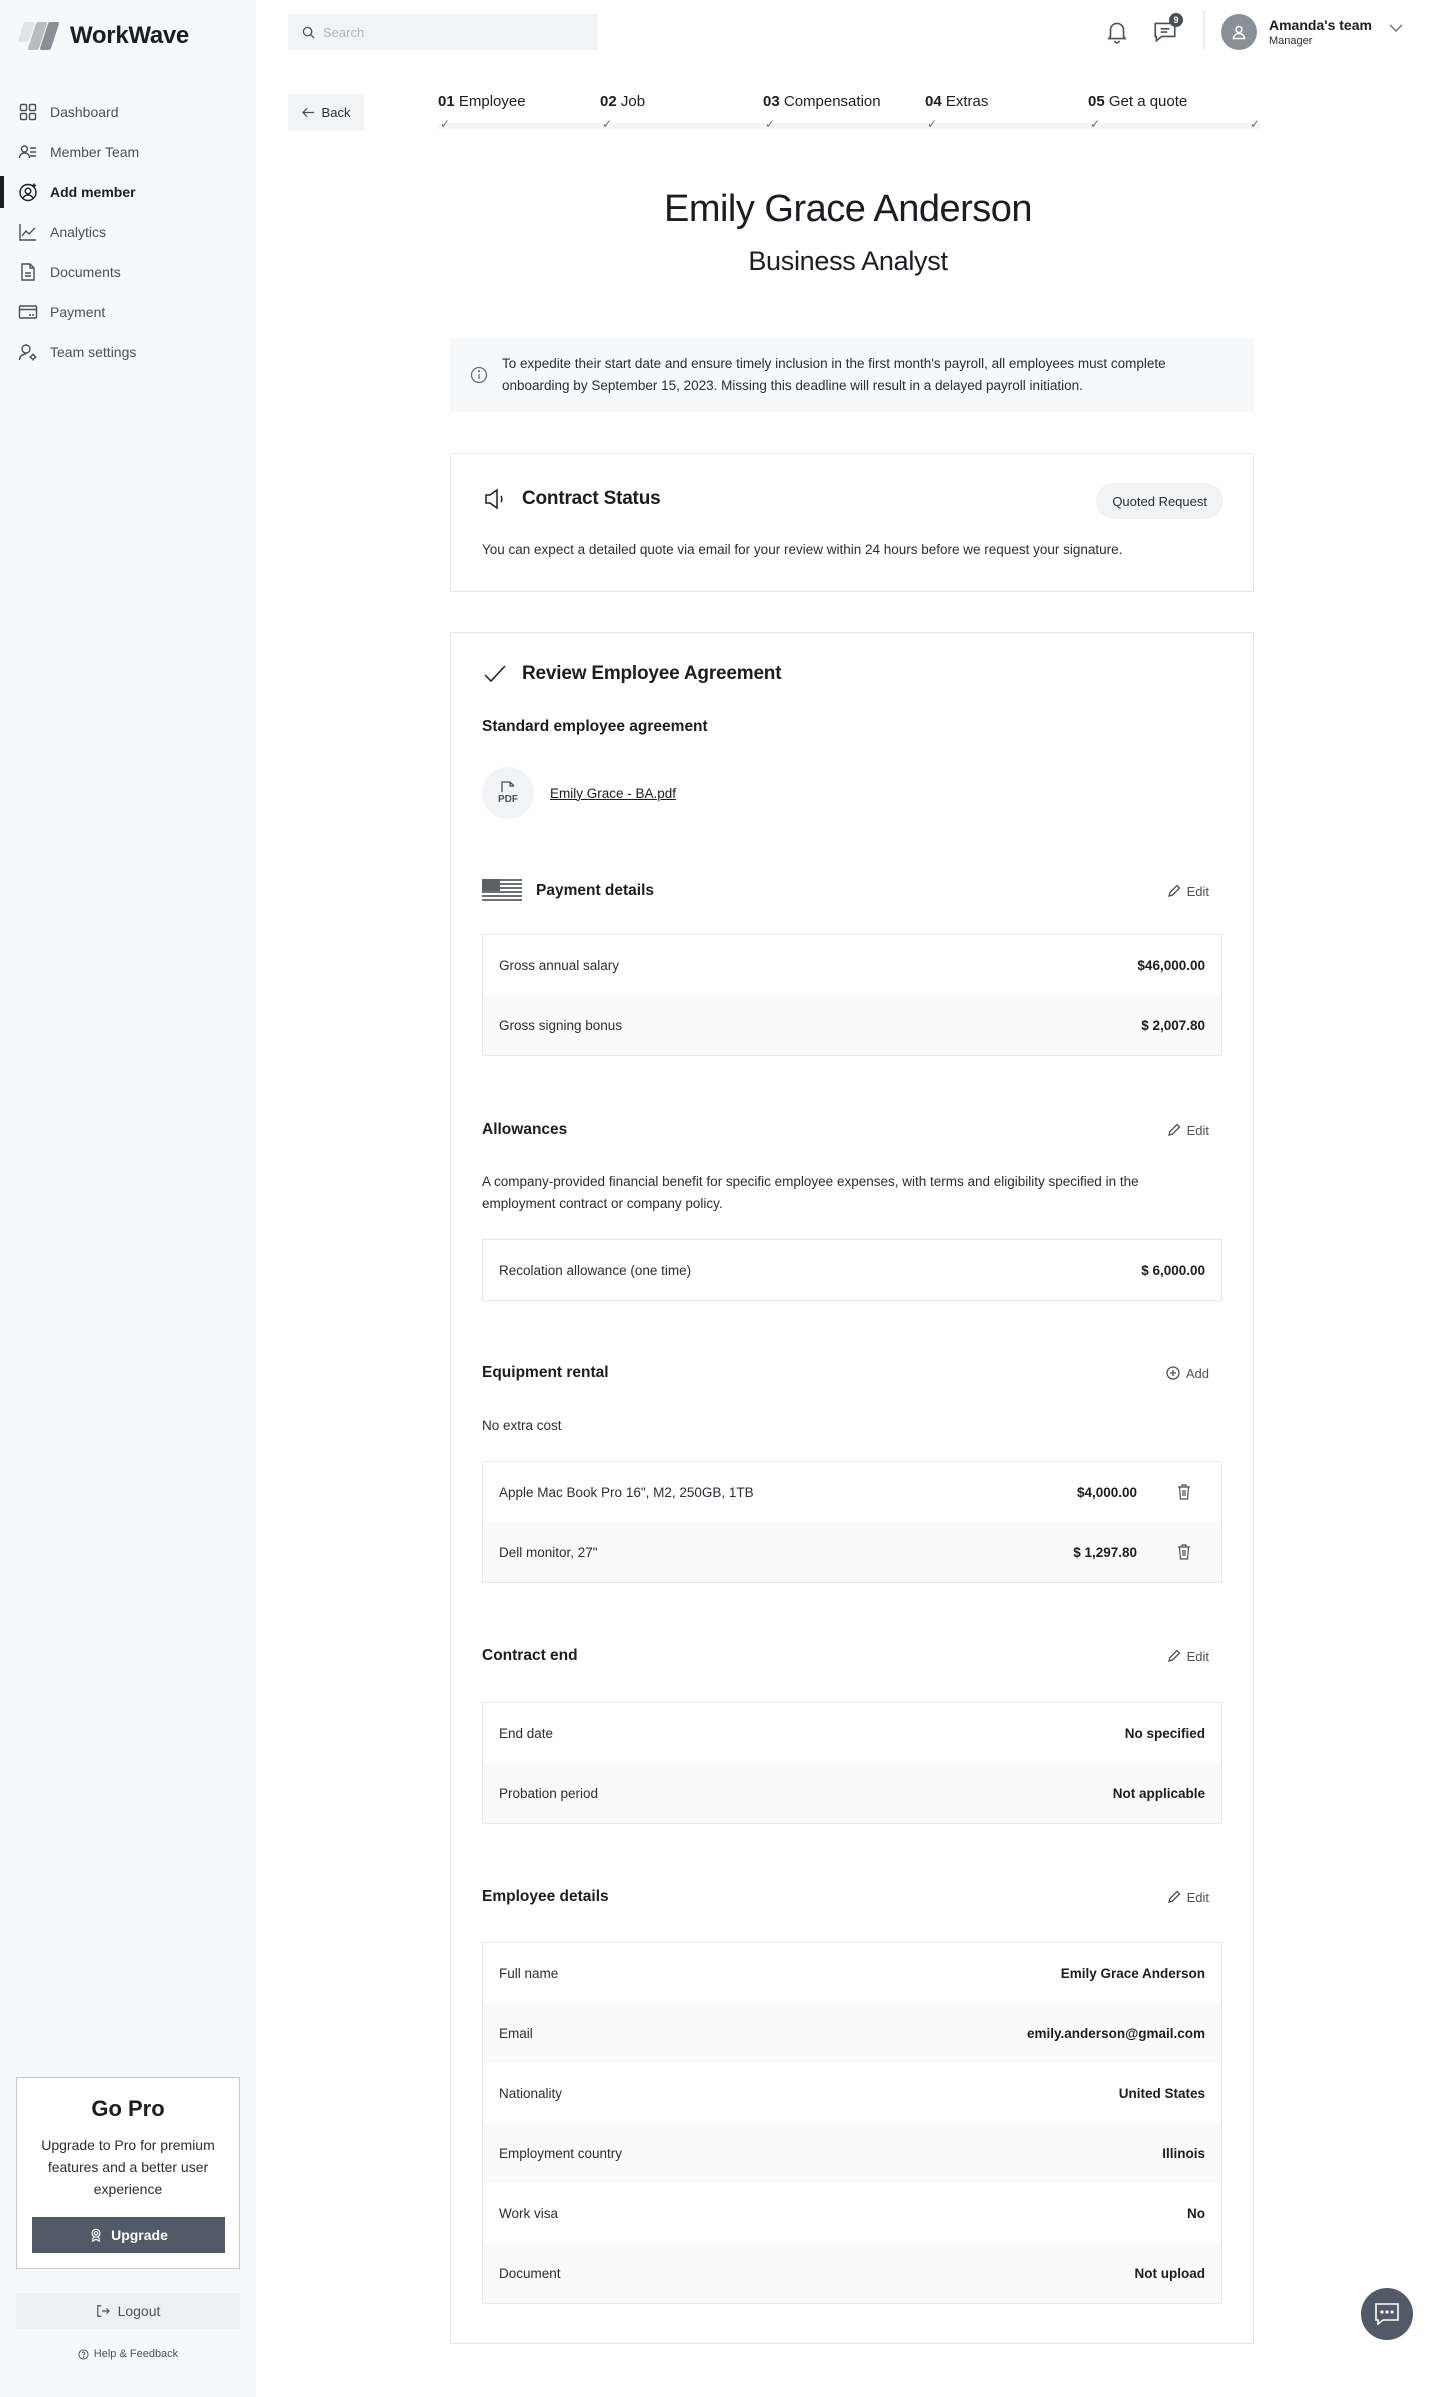 This screenshot has height=2397, width=1440. Describe the element at coordinates (530, 1655) in the screenshot. I see `section-title: Contract end` at that location.